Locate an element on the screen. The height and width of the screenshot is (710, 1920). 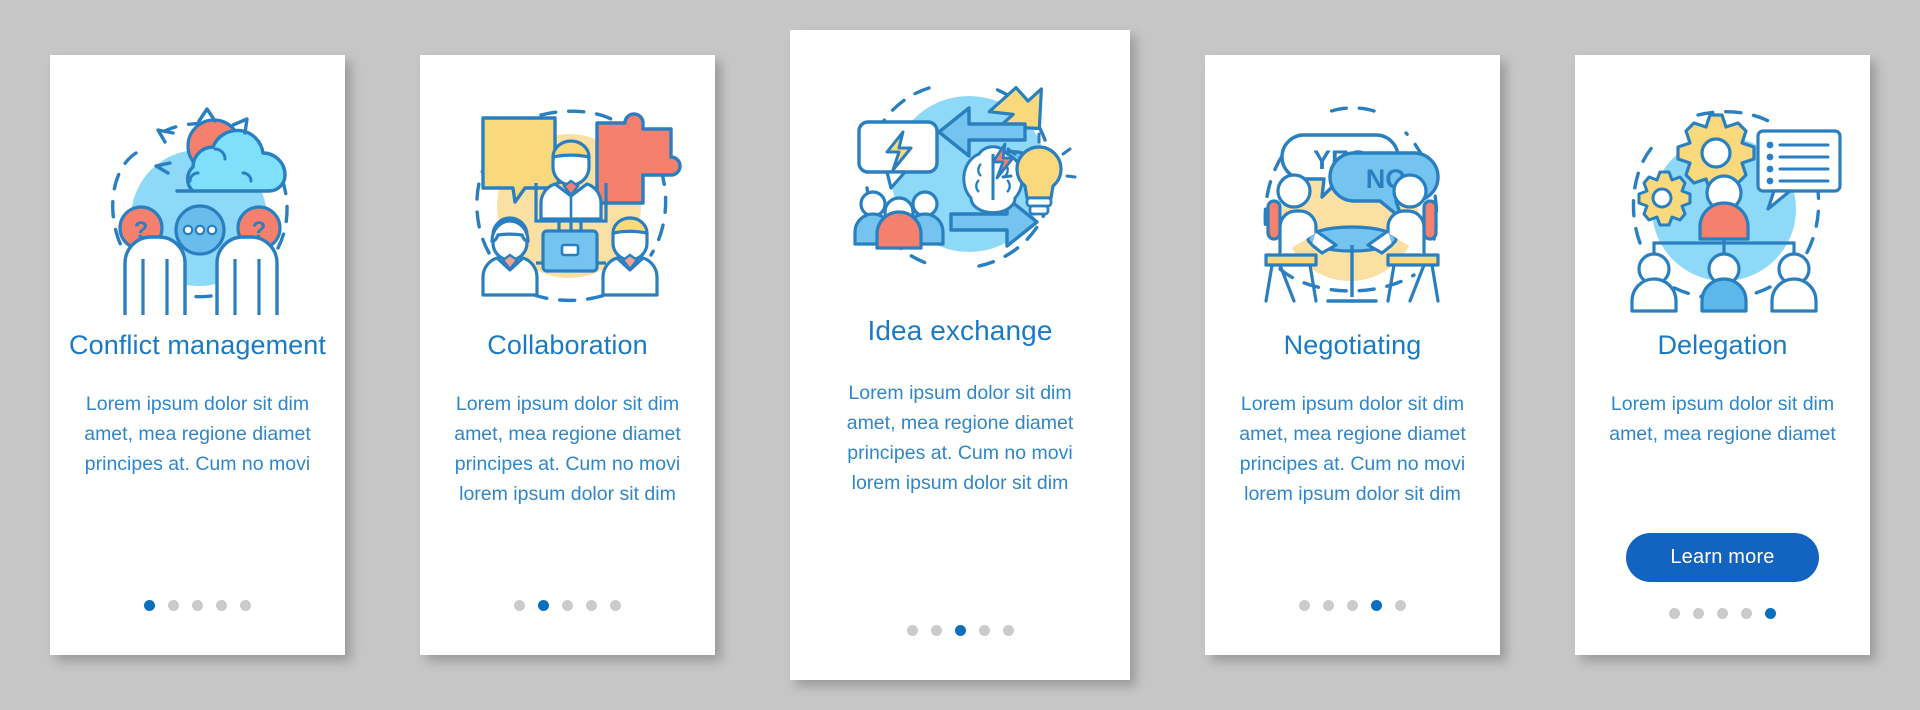
collaboration-illustration is located at coordinates (567, 186).